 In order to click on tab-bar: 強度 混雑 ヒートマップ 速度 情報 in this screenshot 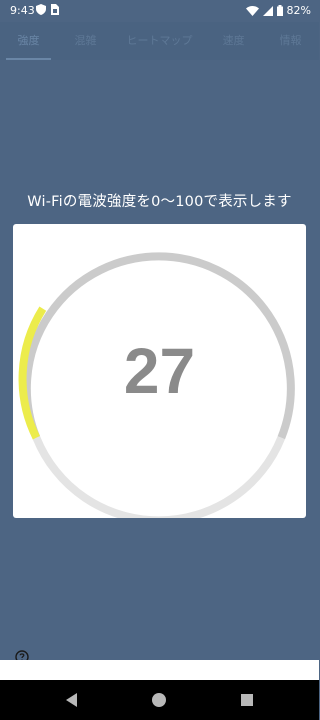, I will do `click(159, 41)`.